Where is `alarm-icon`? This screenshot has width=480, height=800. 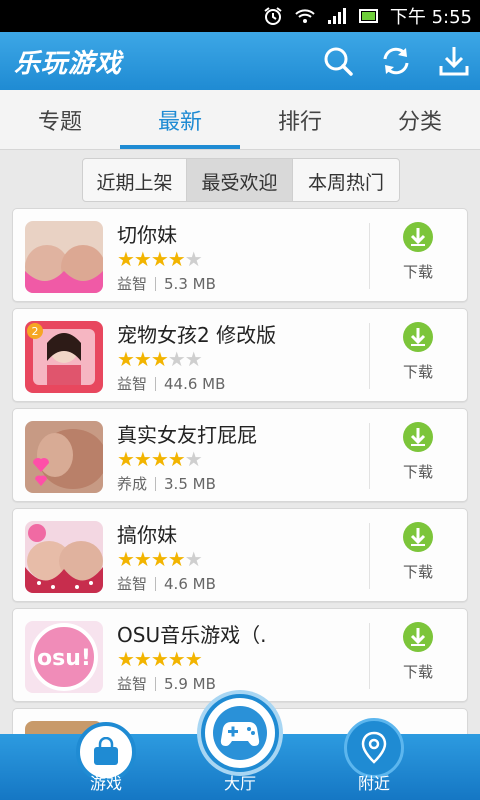 alarm-icon is located at coordinates (273, 16).